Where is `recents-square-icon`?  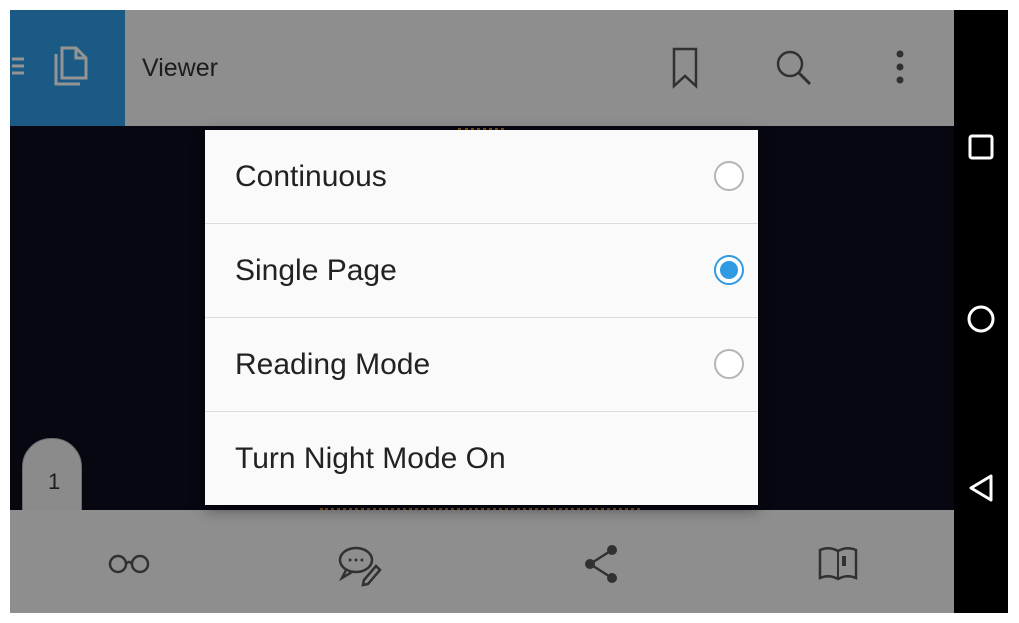
recents-square-icon is located at coordinates (981, 147).